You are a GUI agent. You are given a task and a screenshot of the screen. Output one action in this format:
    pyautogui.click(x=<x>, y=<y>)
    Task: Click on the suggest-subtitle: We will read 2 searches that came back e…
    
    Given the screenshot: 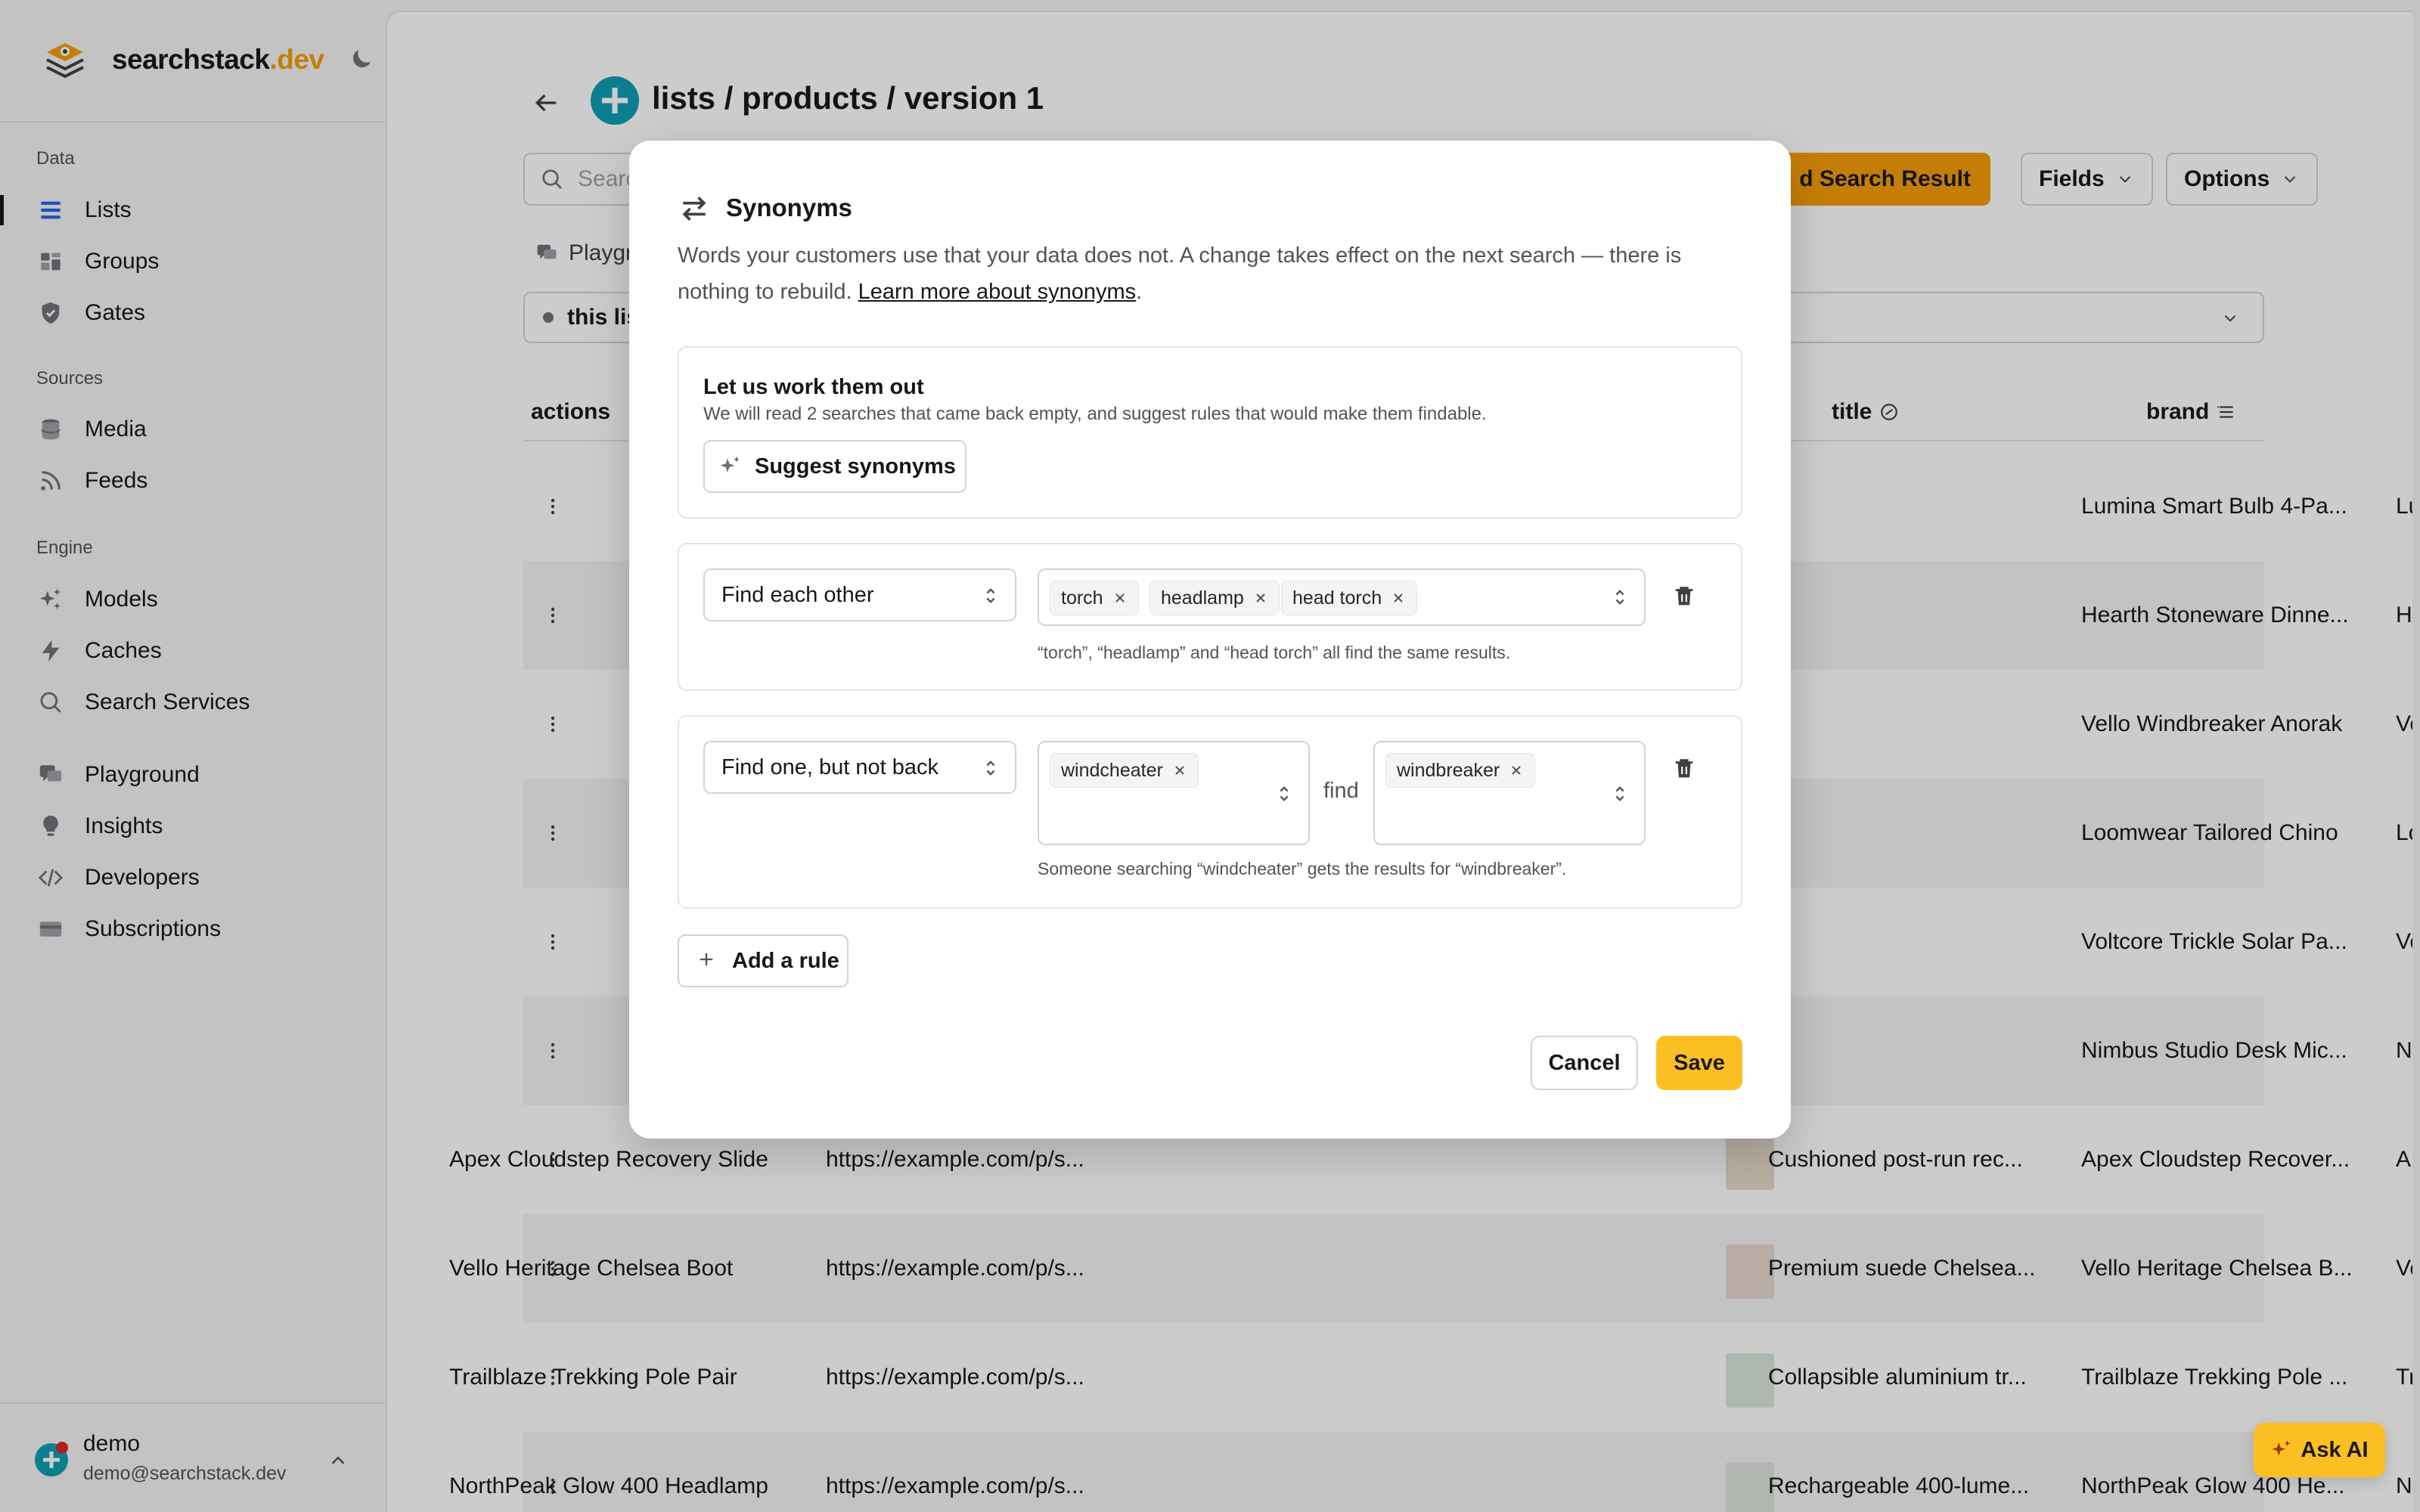 What is the action you would take?
    pyautogui.click(x=1095, y=414)
    